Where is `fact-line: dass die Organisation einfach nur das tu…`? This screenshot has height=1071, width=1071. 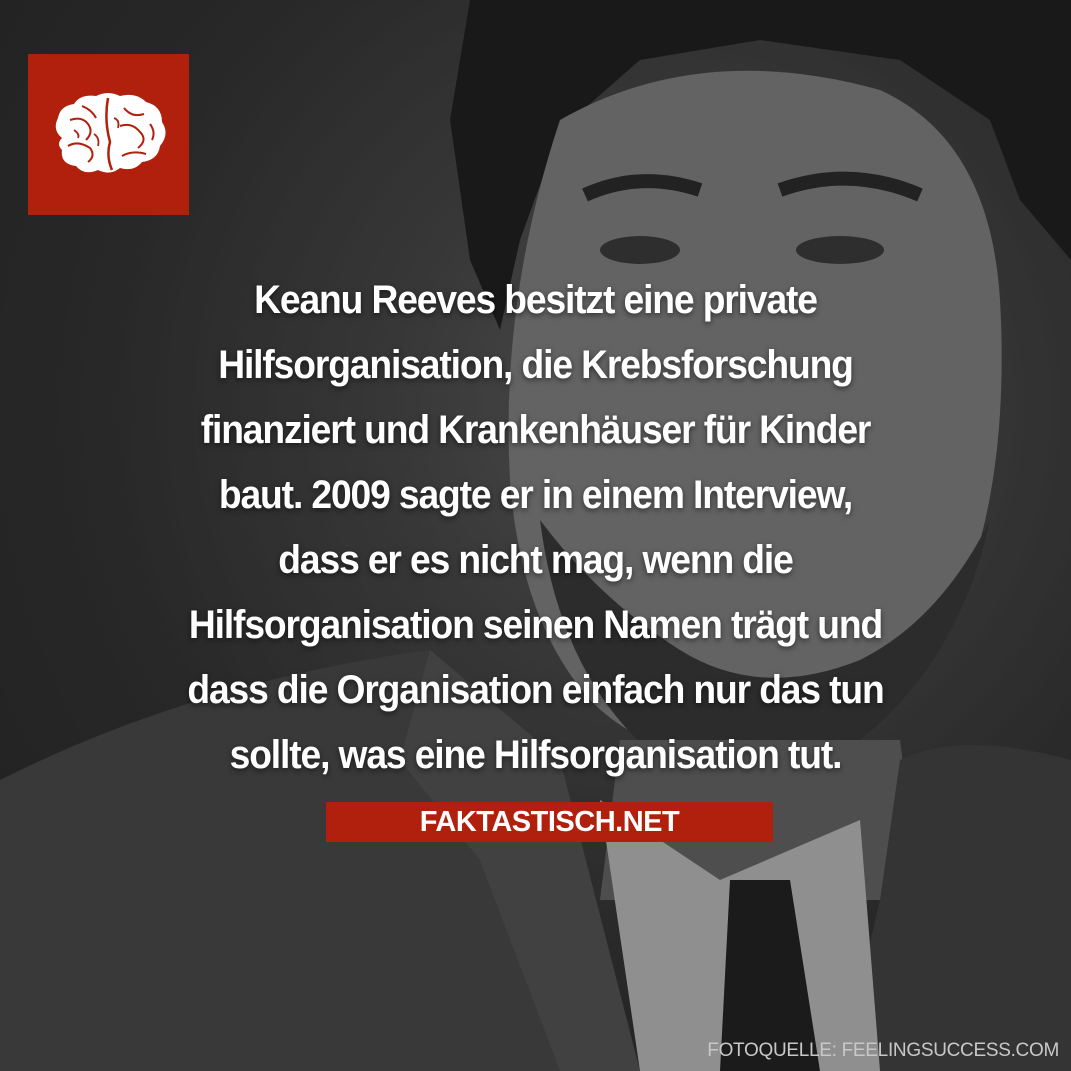
fact-line: dass die Organisation einfach nur das tu… is located at coordinates (535, 690).